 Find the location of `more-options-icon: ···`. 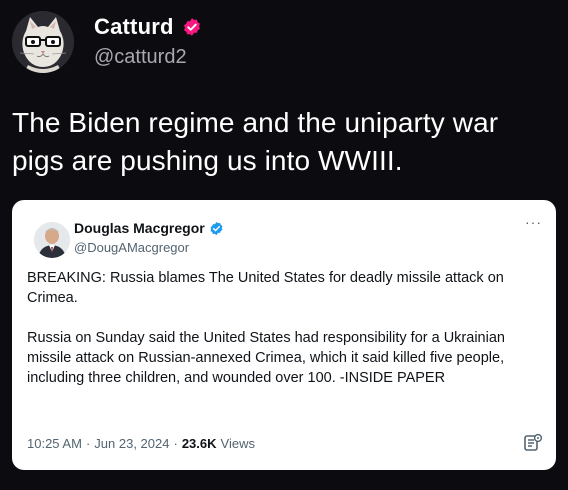

more-options-icon: ··· is located at coordinates (533, 222).